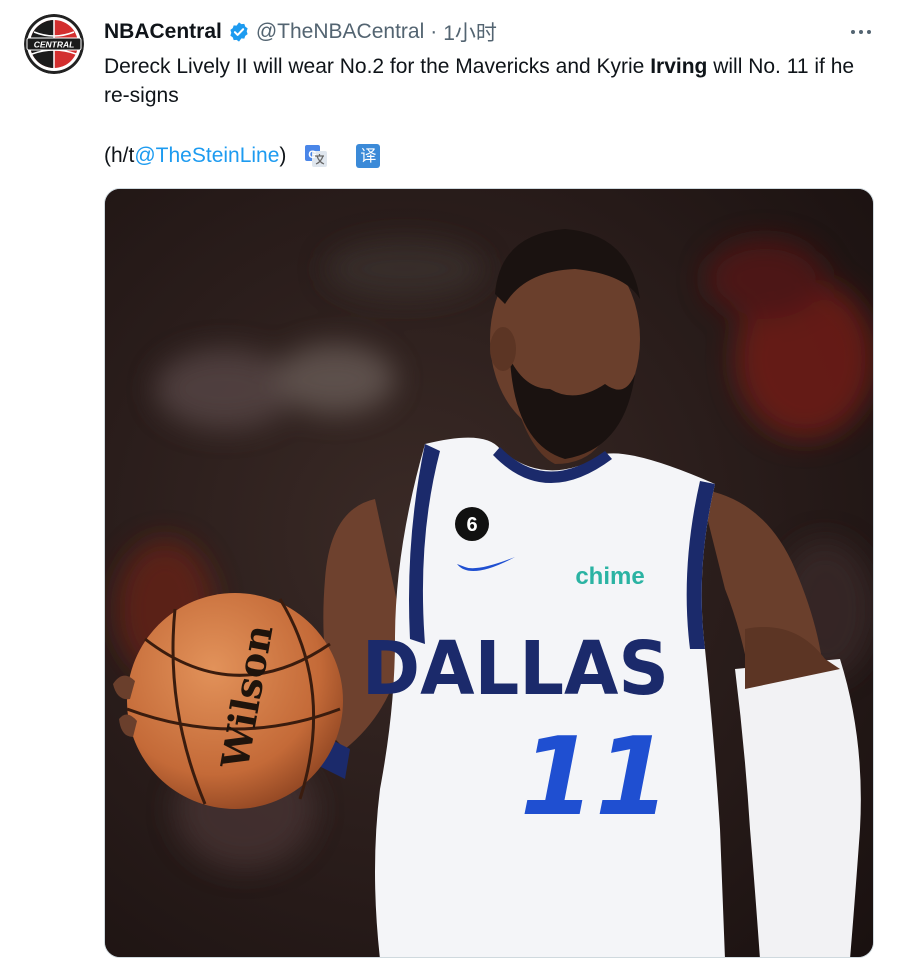 The image size is (898, 962). What do you see at coordinates (609, 576) in the screenshot?
I see `jersey-sponsor: chime` at bounding box center [609, 576].